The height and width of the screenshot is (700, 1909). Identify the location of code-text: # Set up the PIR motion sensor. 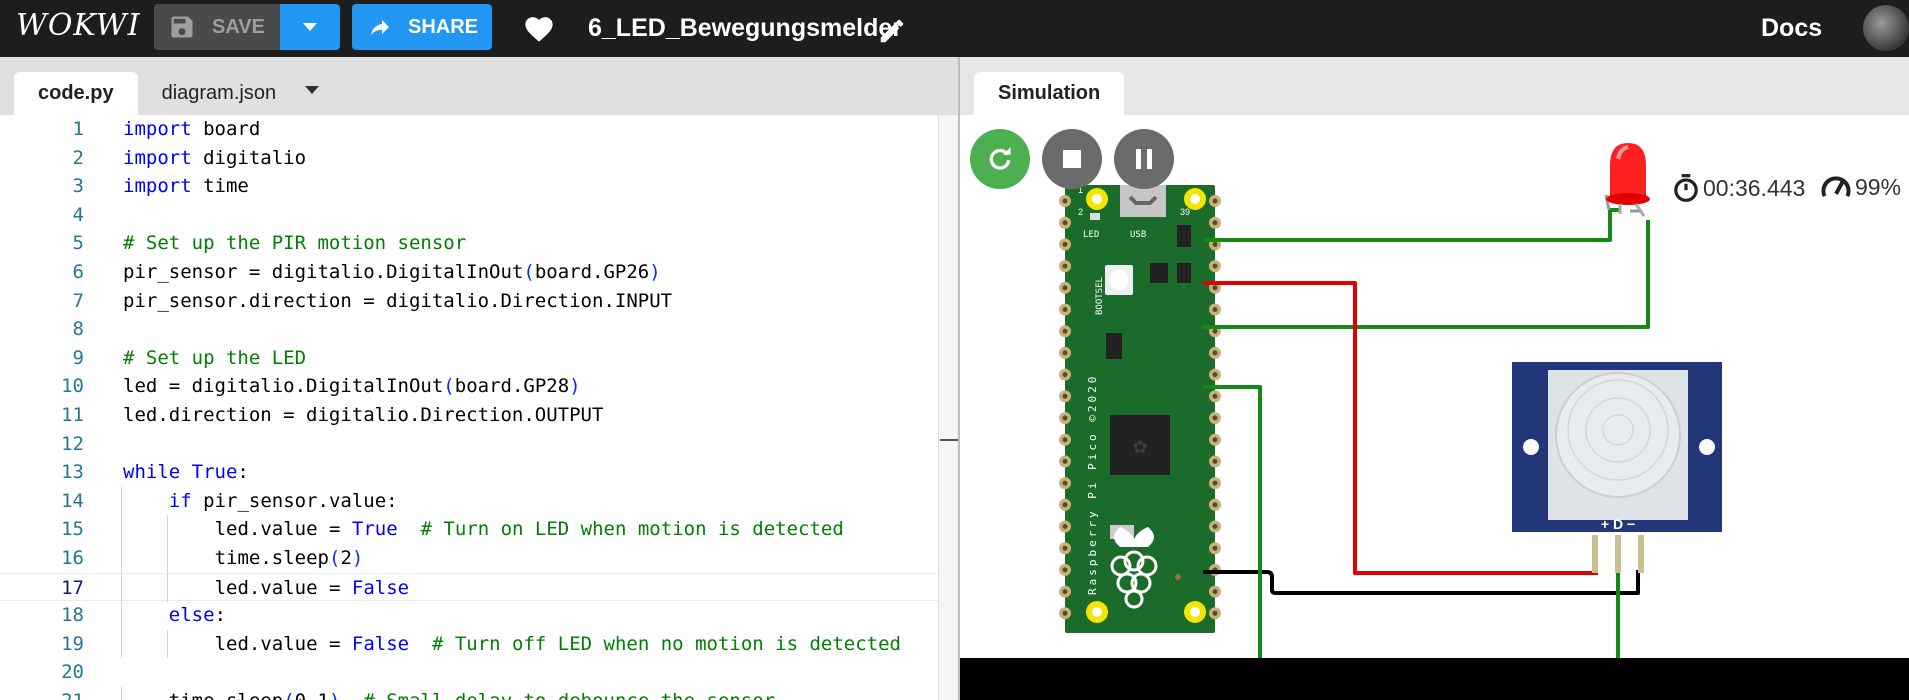
(294, 243).